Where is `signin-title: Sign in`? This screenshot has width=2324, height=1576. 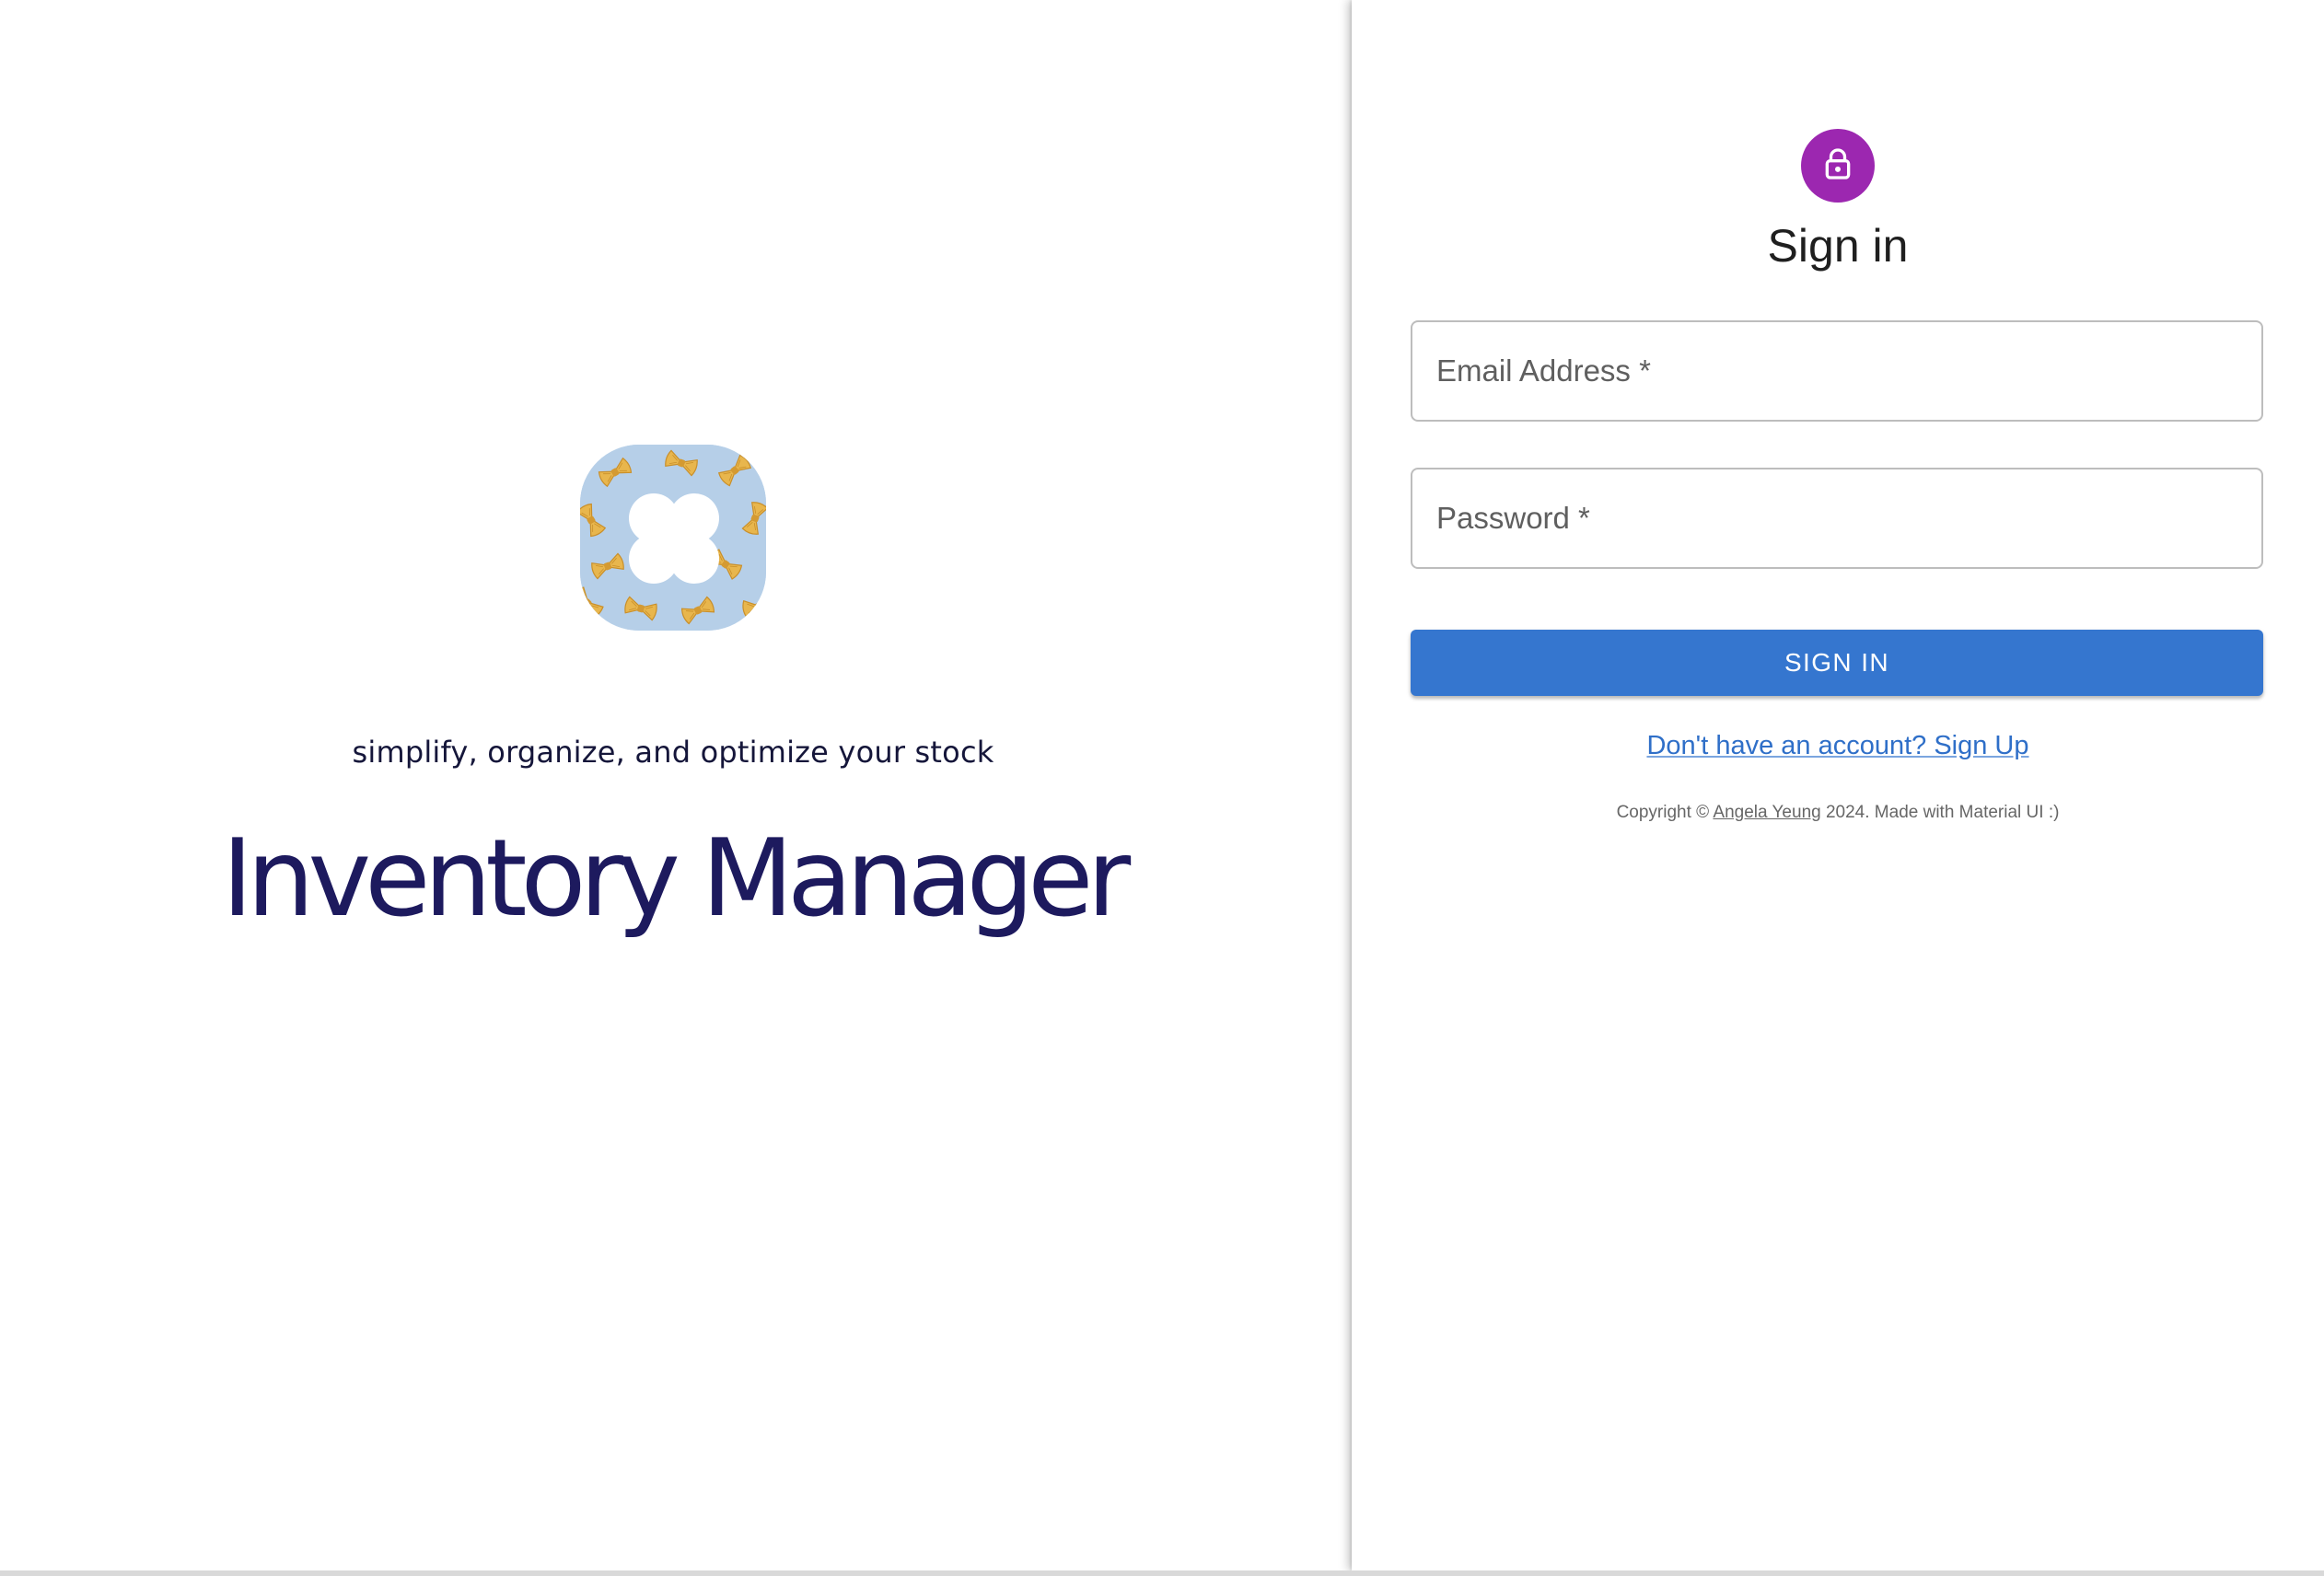 signin-title: Sign in is located at coordinates (1838, 246).